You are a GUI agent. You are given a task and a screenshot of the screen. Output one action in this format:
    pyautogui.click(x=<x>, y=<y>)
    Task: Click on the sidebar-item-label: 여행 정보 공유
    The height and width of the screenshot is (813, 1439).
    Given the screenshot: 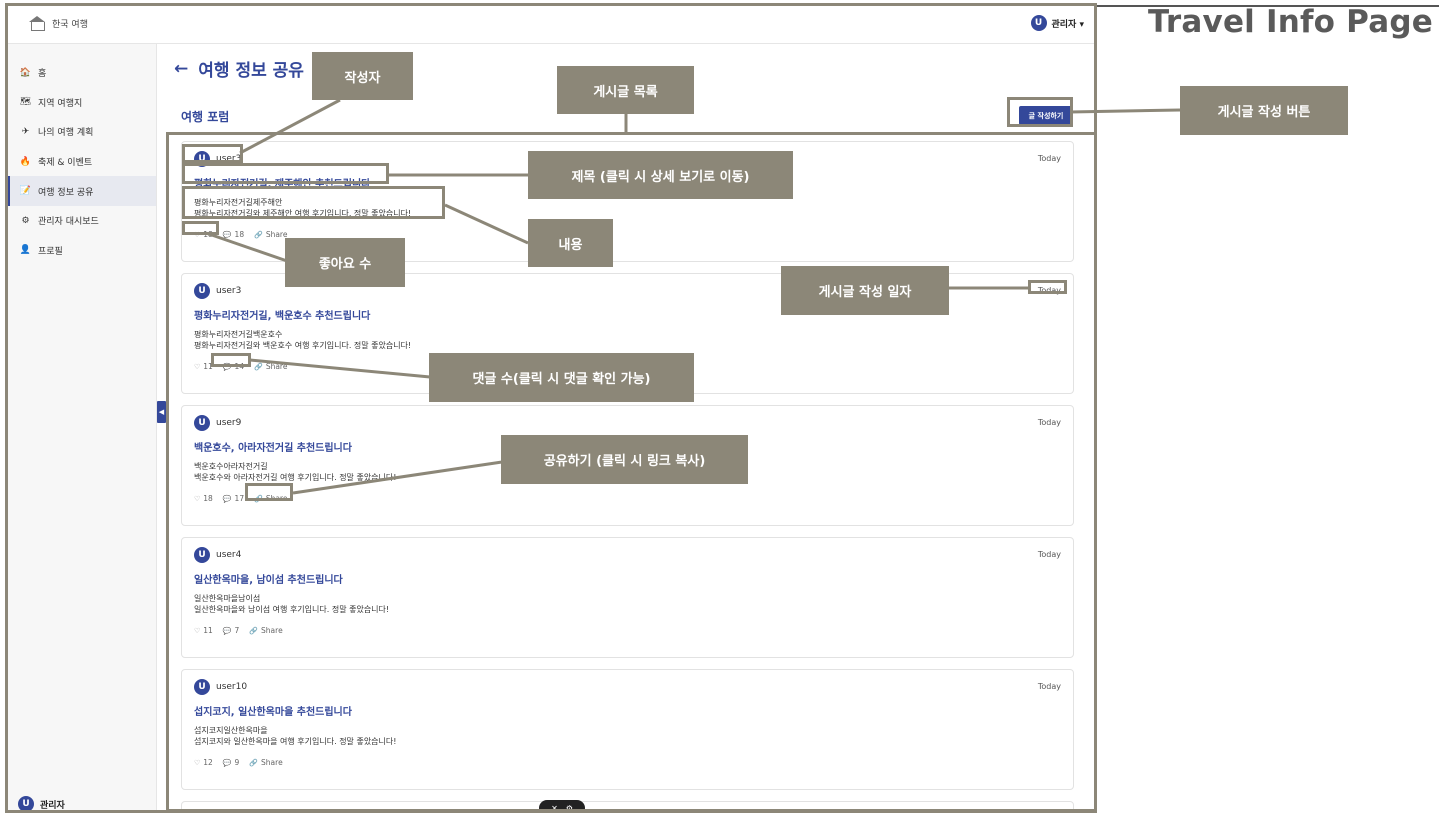 What is the action you would take?
    pyautogui.click(x=66, y=192)
    